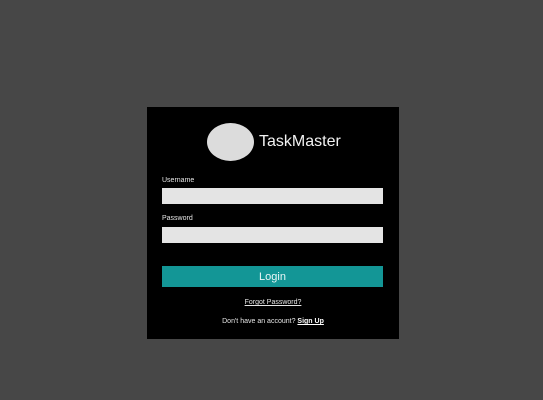 This screenshot has width=543, height=400. Describe the element at coordinates (178, 180) in the screenshot. I see `username-label: Username` at that location.